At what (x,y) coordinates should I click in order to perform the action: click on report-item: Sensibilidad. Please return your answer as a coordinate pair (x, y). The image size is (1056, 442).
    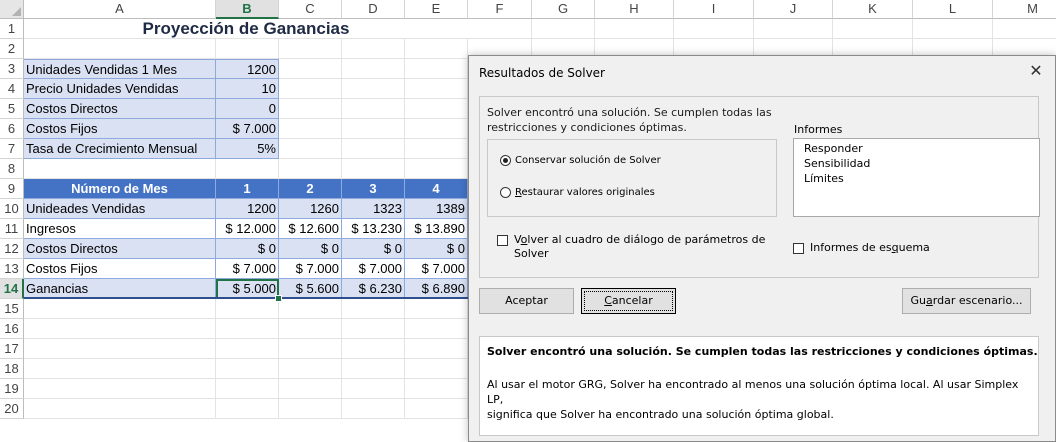
    Looking at the image, I should click on (921, 163).